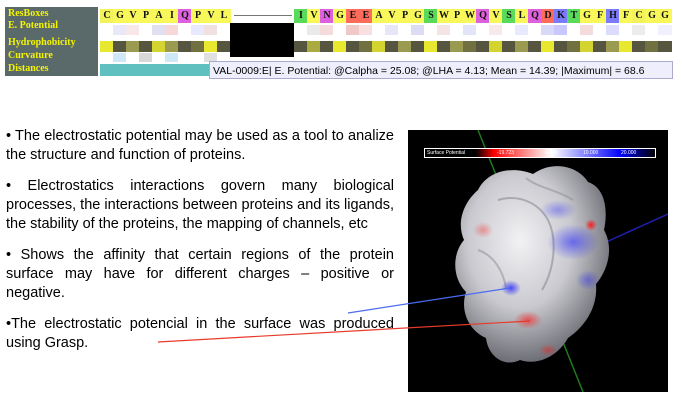 This screenshot has width=682, height=412. Describe the element at coordinates (156, 70) in the screenshot. I see `distances-row-left` at that location.